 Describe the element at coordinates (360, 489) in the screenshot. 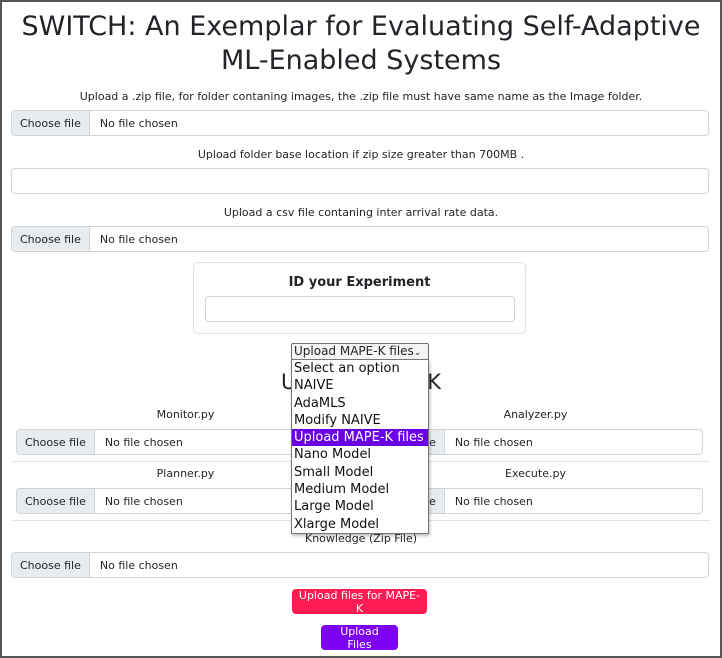

I see `dropdown-option: Medium Model` at that location.